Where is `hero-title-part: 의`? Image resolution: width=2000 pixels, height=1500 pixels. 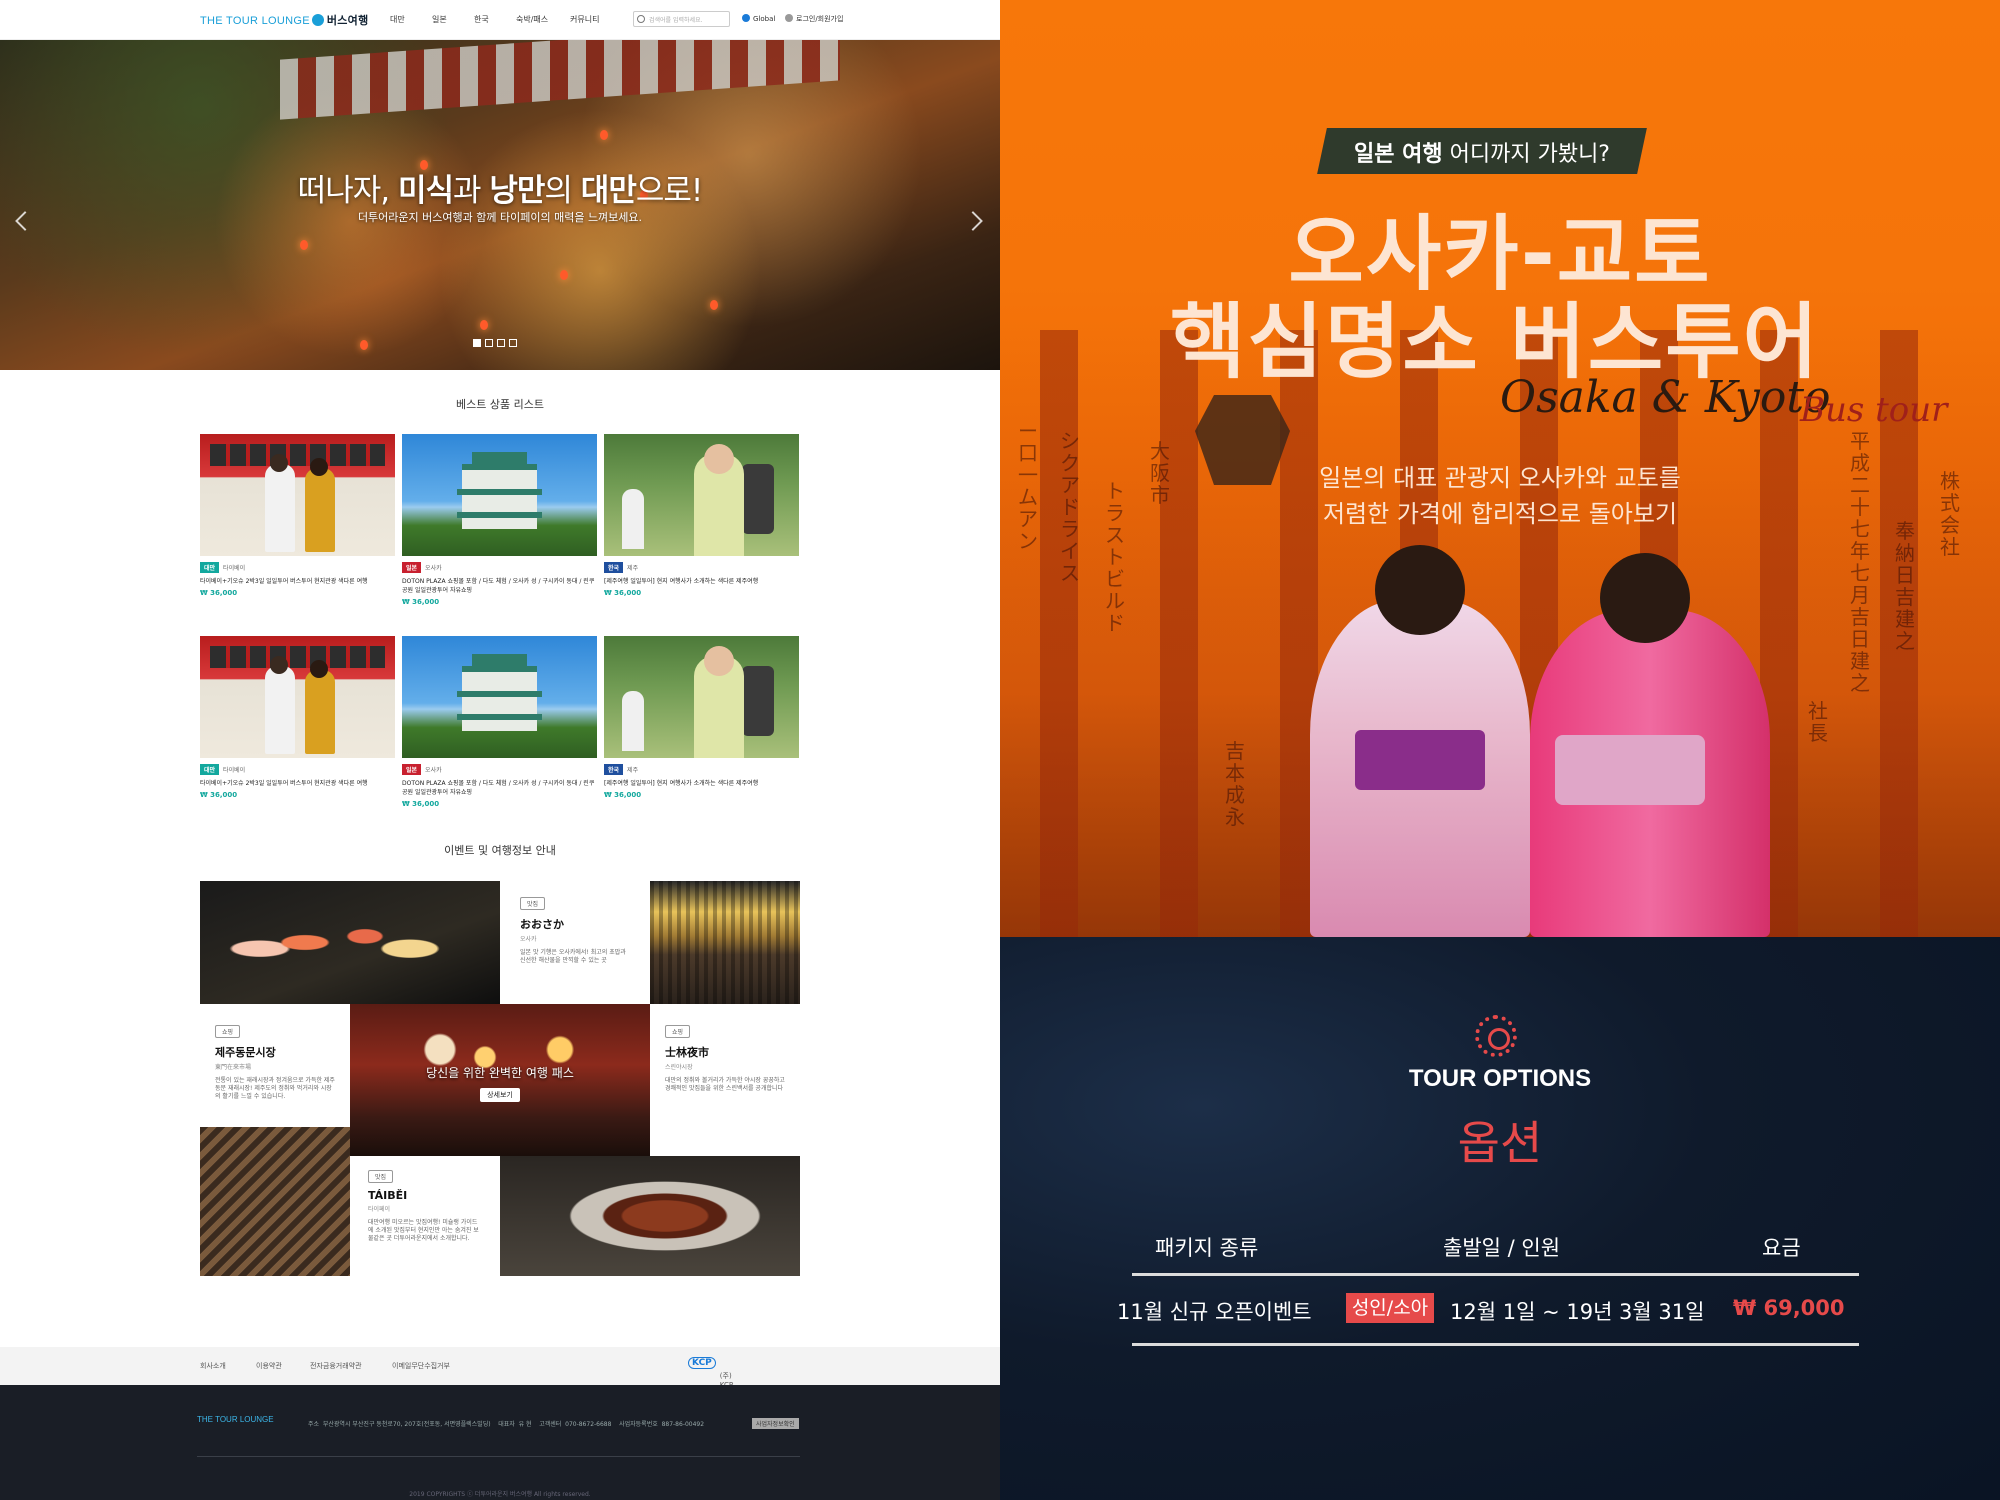
hero-title-part: 의 is located at coordinates (562, 191).